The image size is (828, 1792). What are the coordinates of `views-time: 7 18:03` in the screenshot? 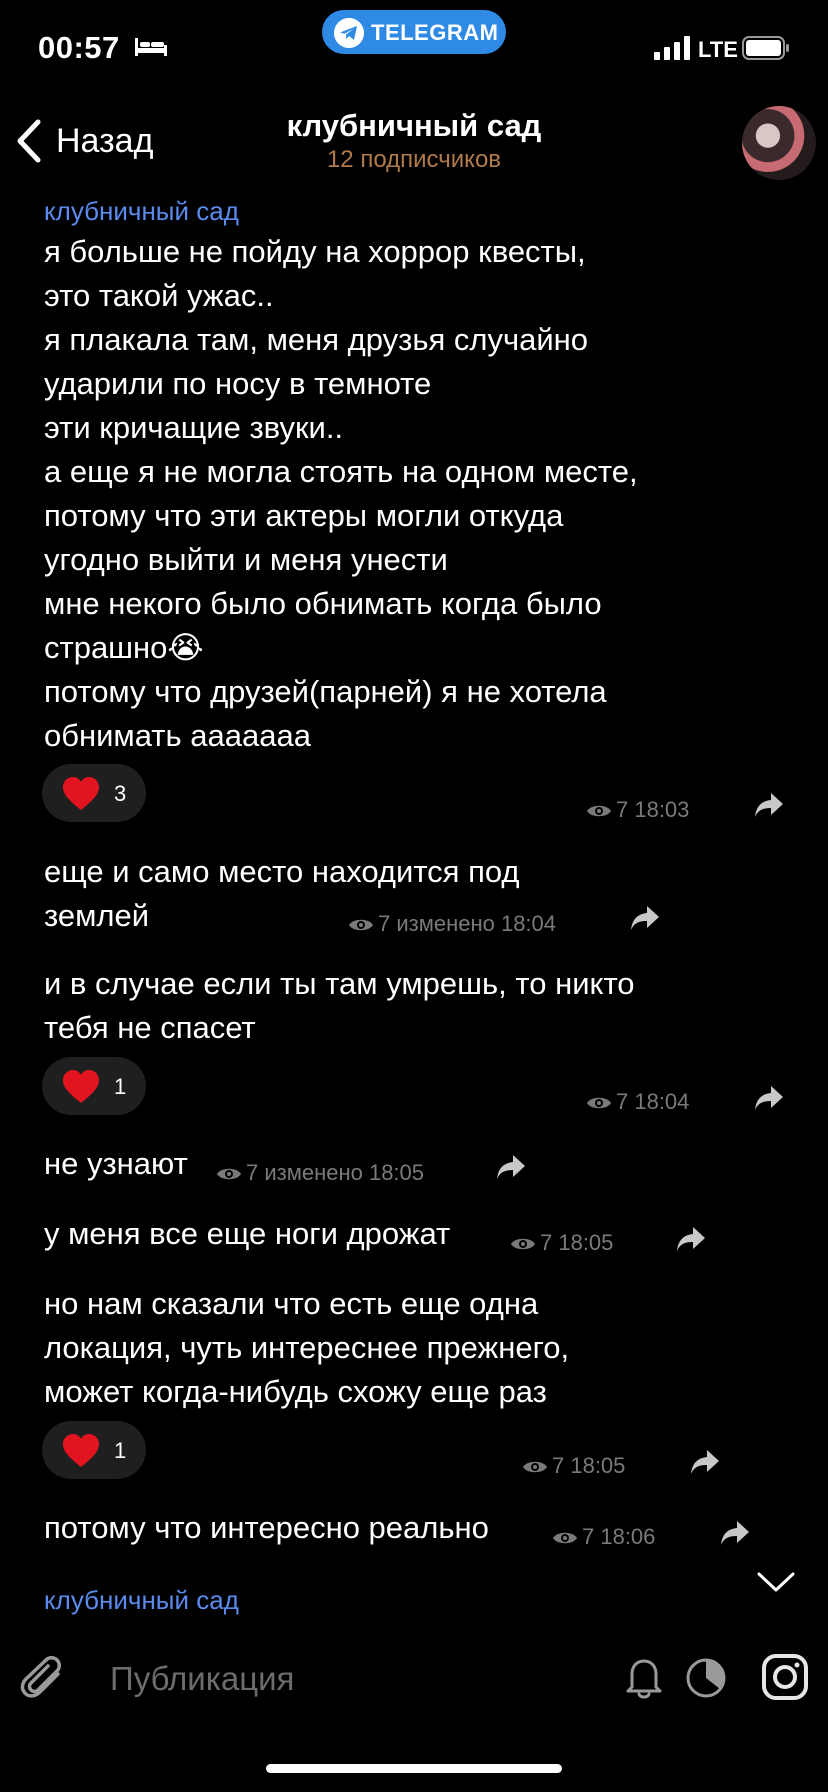 It's located at (653, 809).